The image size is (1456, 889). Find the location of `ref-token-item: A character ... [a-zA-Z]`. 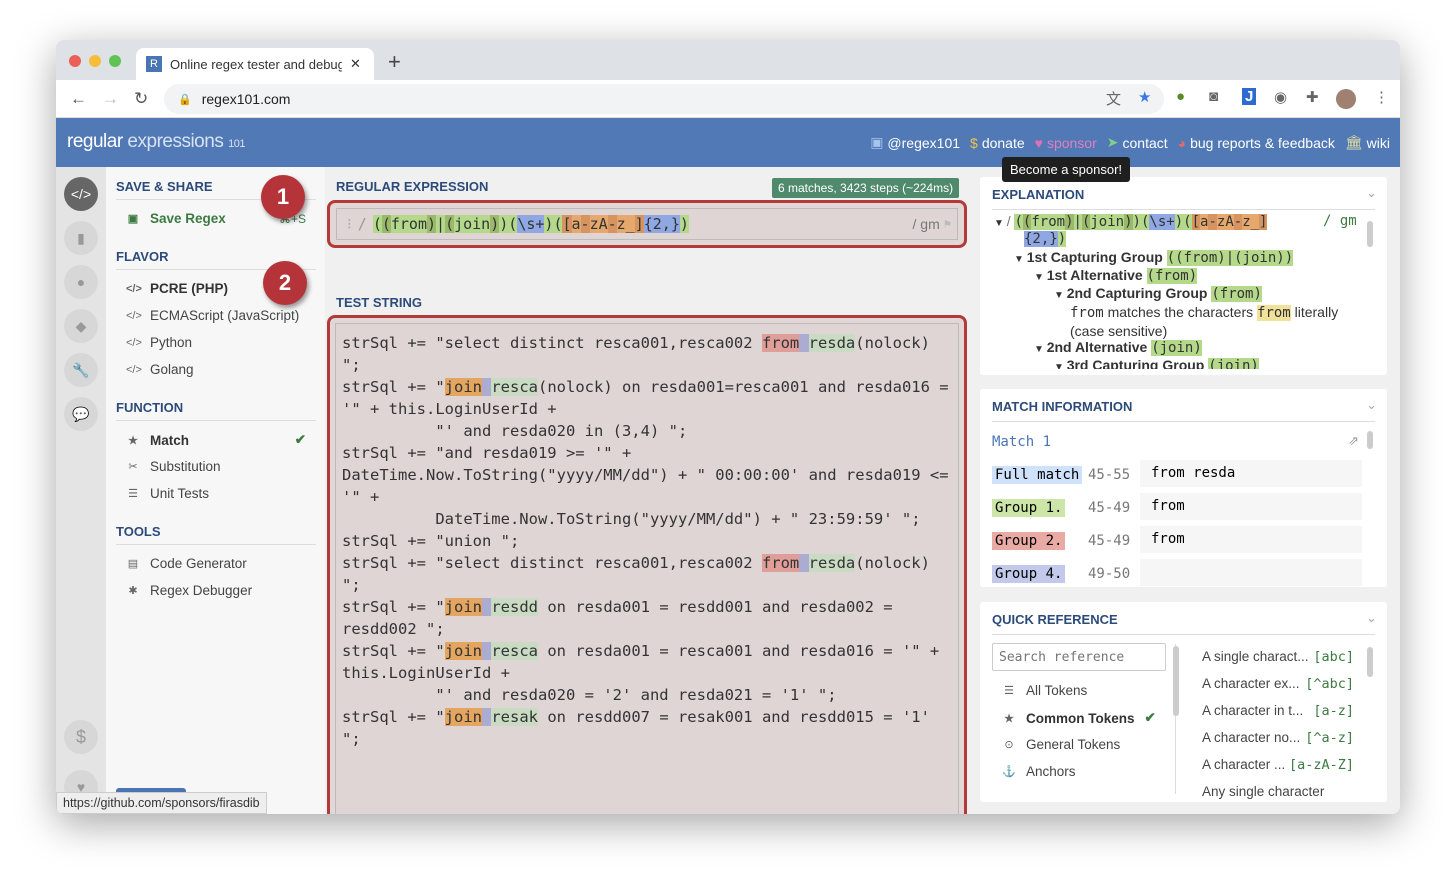

ref-token-item: A character ... [a-zA-Z] is located at coordinates (1278, 765).